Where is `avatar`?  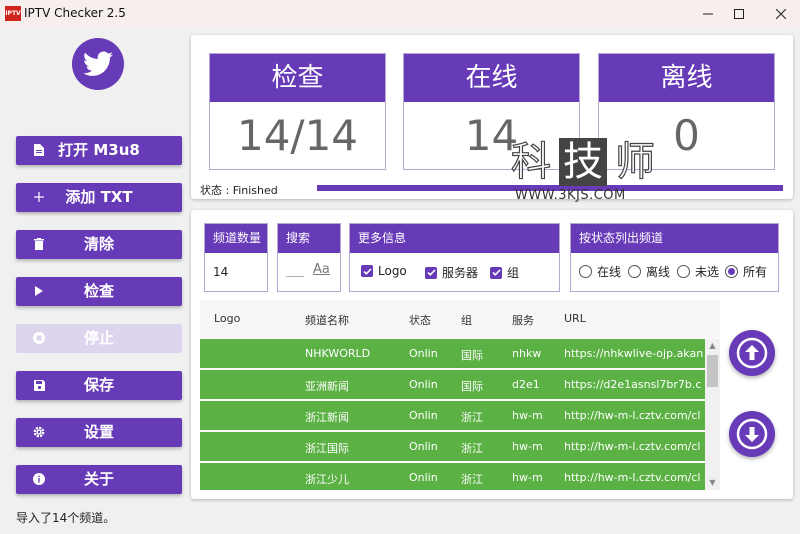
avatar is located at coordinates (98, 64).